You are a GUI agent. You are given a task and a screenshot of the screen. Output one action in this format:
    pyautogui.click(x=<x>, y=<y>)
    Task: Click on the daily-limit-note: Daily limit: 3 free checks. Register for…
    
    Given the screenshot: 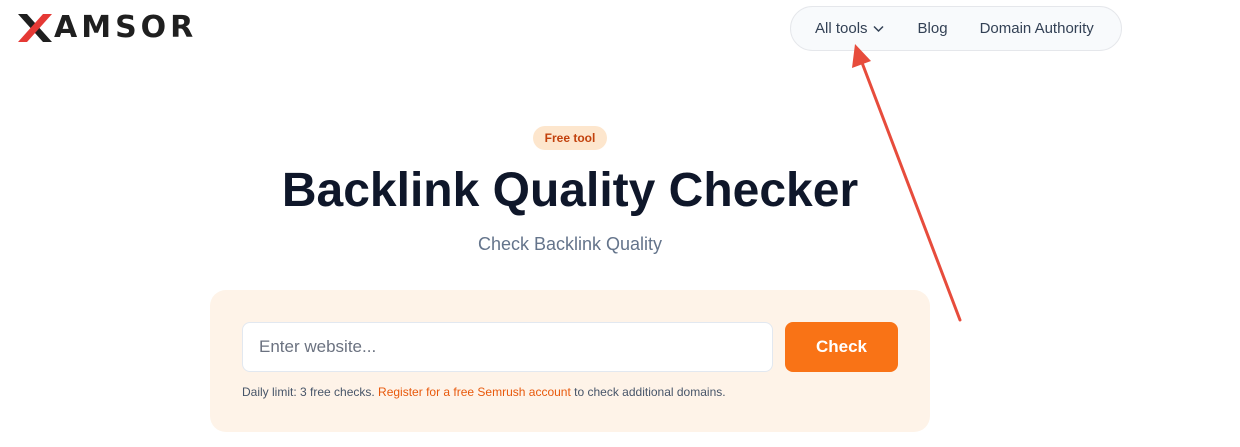 What is the action you would take?
    pyautogui.click(x=484, y=392)
    